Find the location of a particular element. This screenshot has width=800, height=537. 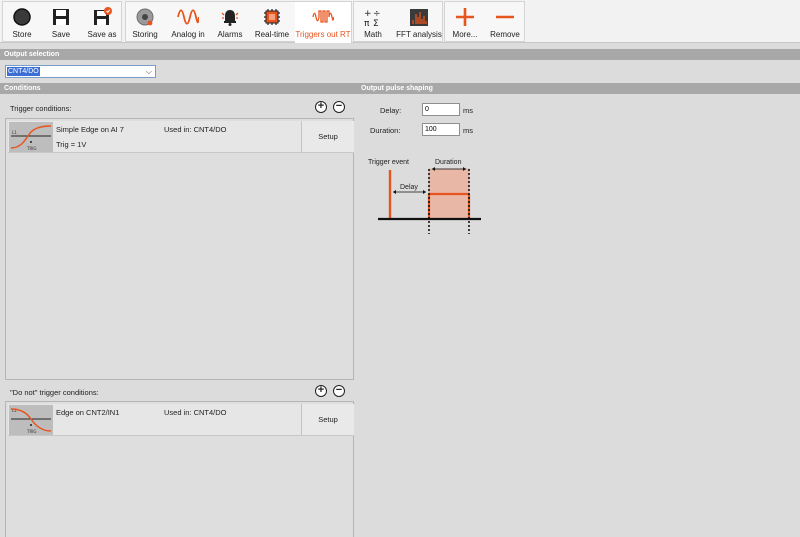

math-button: + ÷ π Σ Math is located at coordinates (373, 22).